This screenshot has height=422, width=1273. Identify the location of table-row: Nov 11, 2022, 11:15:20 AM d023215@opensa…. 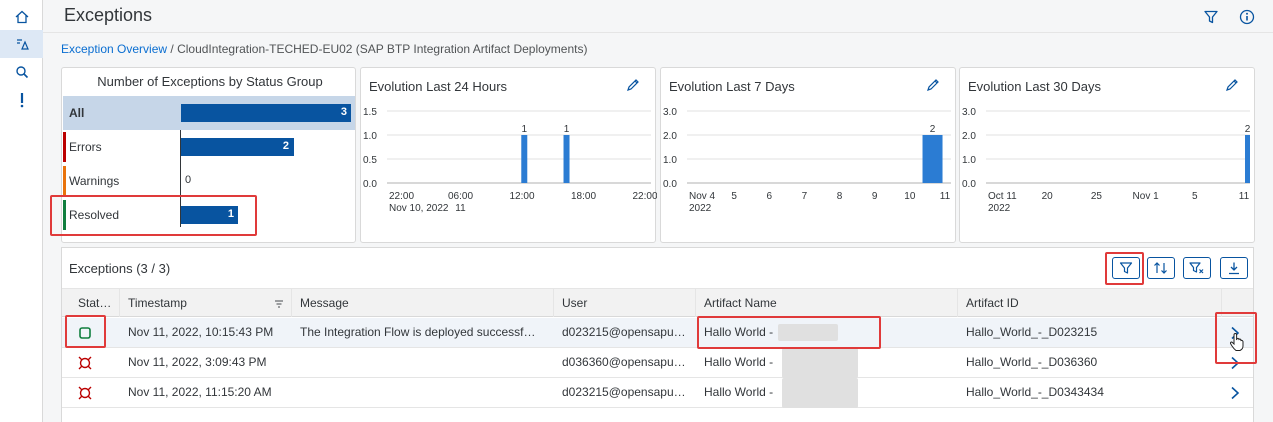
(657, 393).